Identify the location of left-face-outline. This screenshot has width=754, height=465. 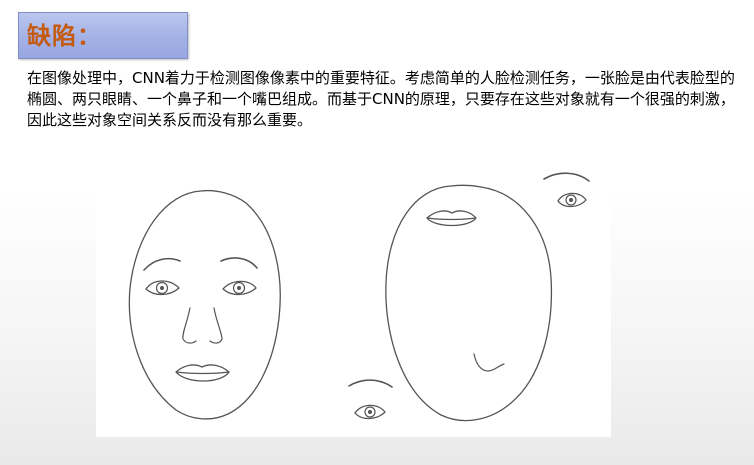
(204, 304).